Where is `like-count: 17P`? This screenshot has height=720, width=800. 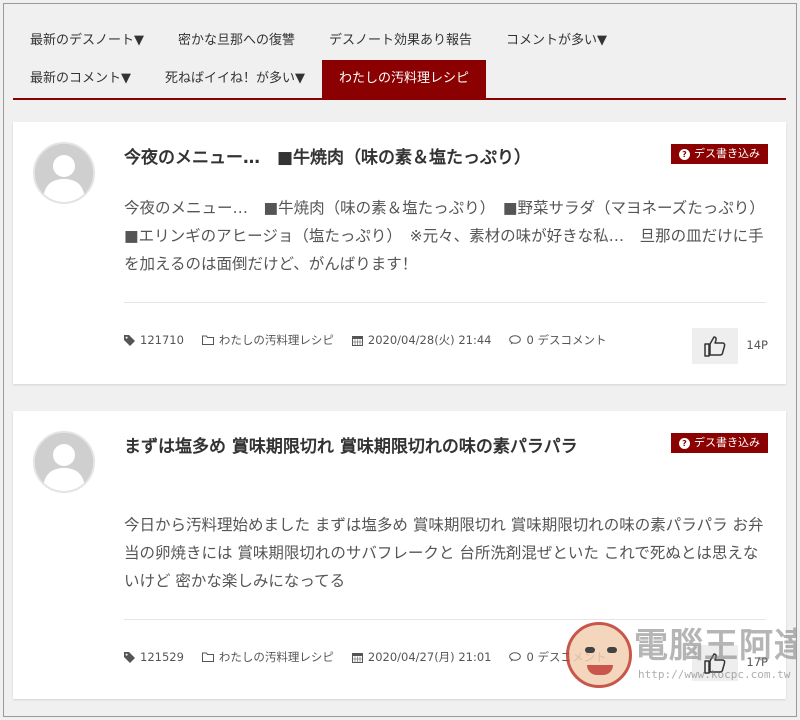
like-count: 17P is located at coordinates (757, 662).